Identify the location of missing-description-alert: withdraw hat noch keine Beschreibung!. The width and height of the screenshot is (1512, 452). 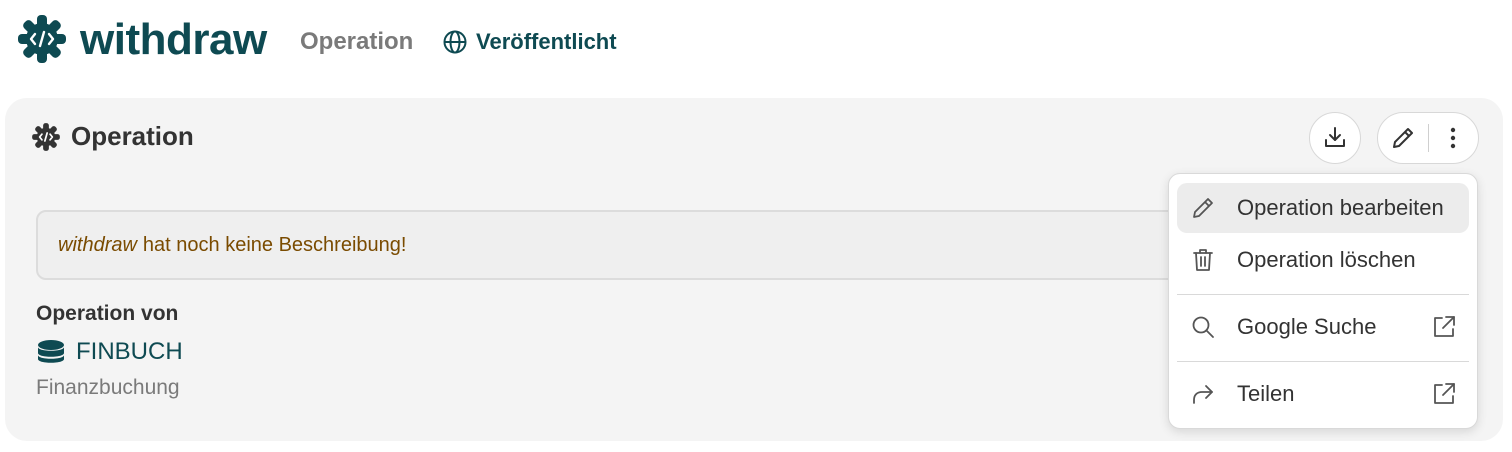
(611, 245).